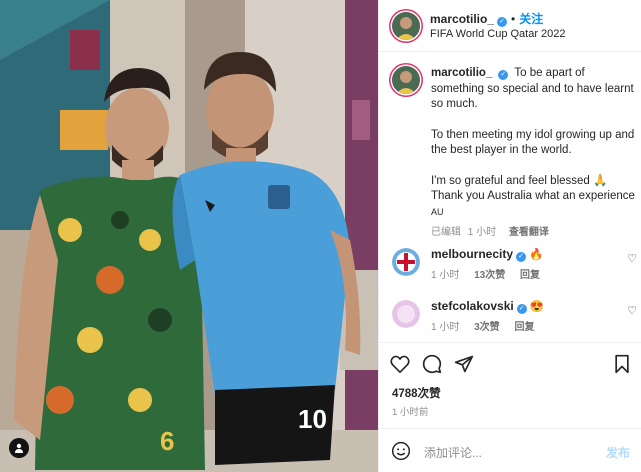 The width and height of the screenshot is (641, 472). I want to click on comment-meta: 1 小时 13次赞 回复, so click(491, 273).